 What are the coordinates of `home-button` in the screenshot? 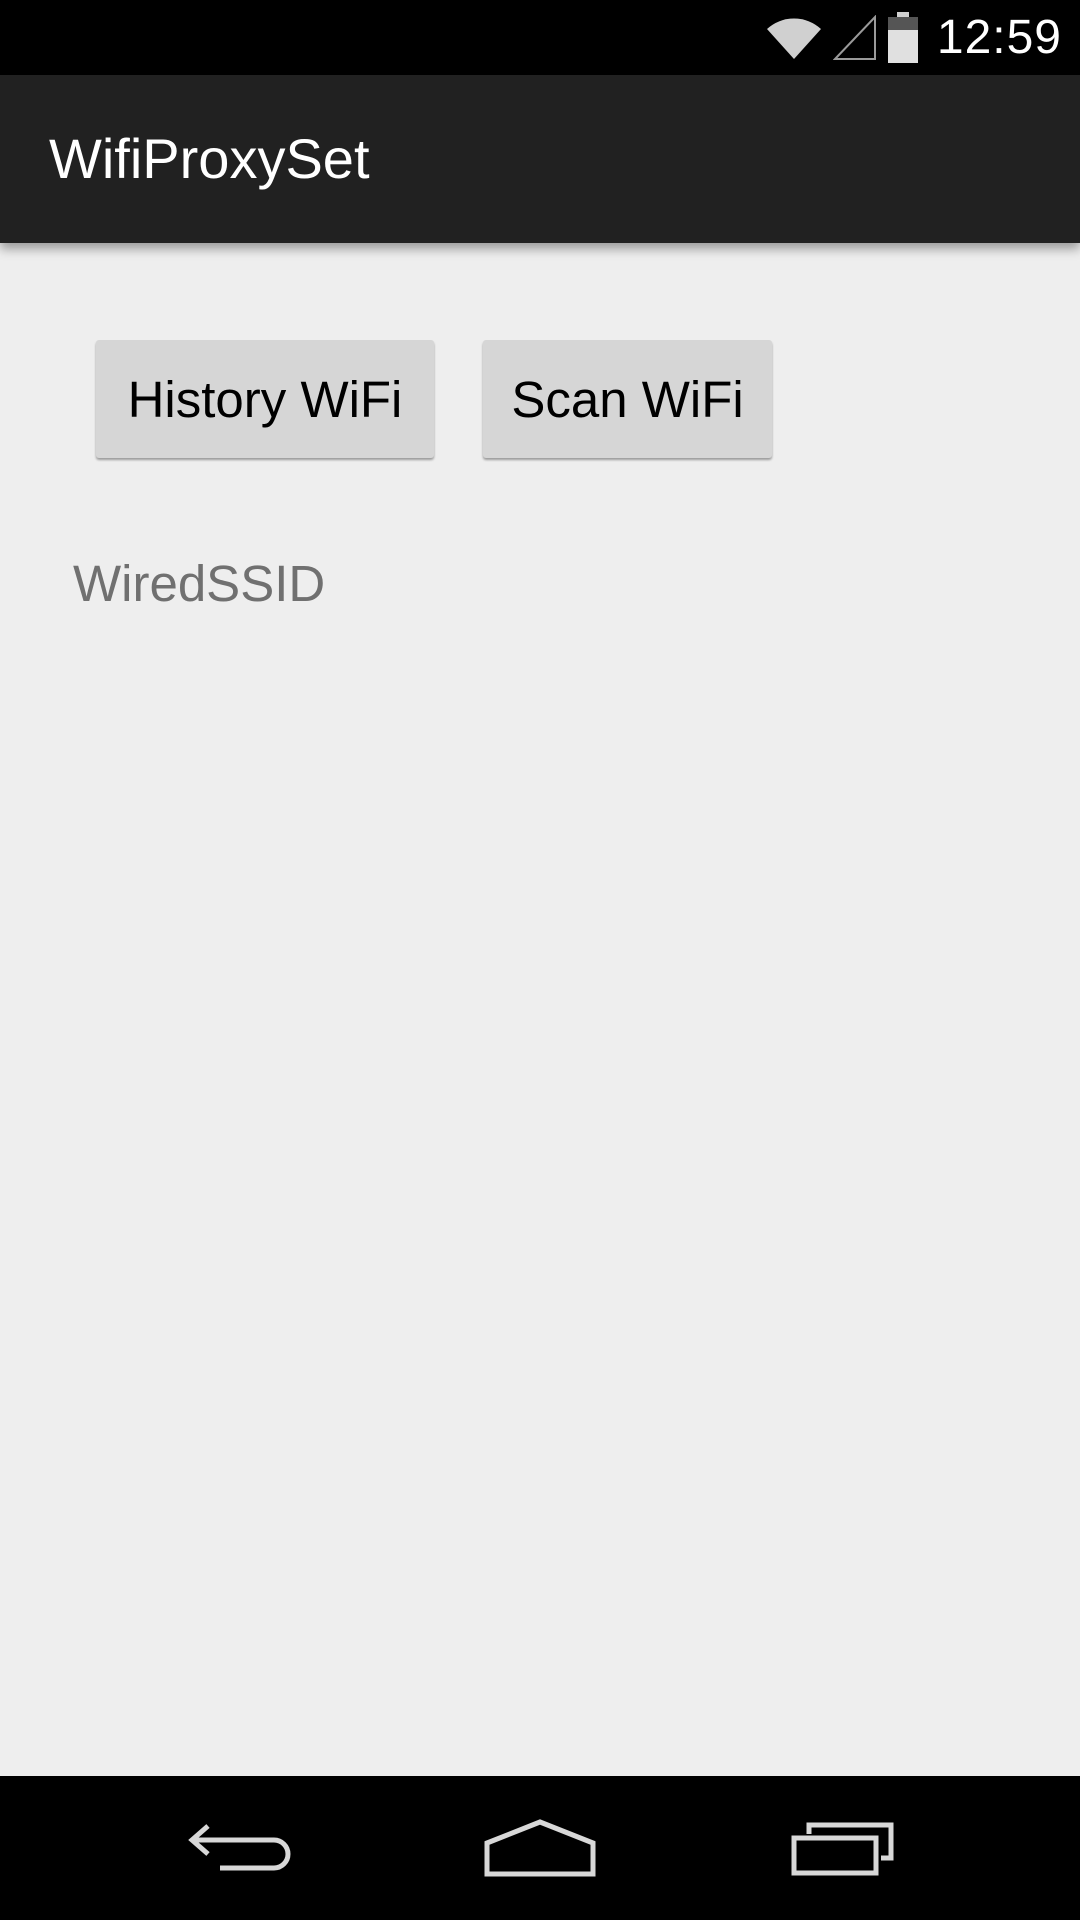 It's located at (540, 1848).